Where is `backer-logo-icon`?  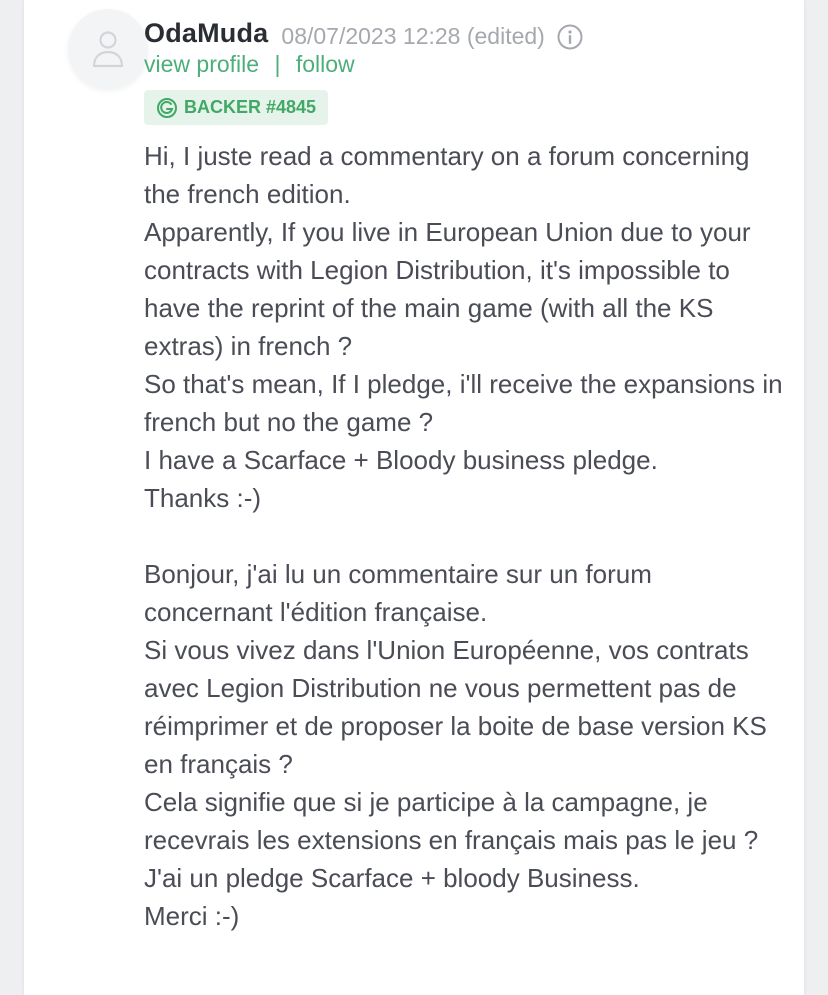
backer-logo-icon is located at coordinates (167, 107).